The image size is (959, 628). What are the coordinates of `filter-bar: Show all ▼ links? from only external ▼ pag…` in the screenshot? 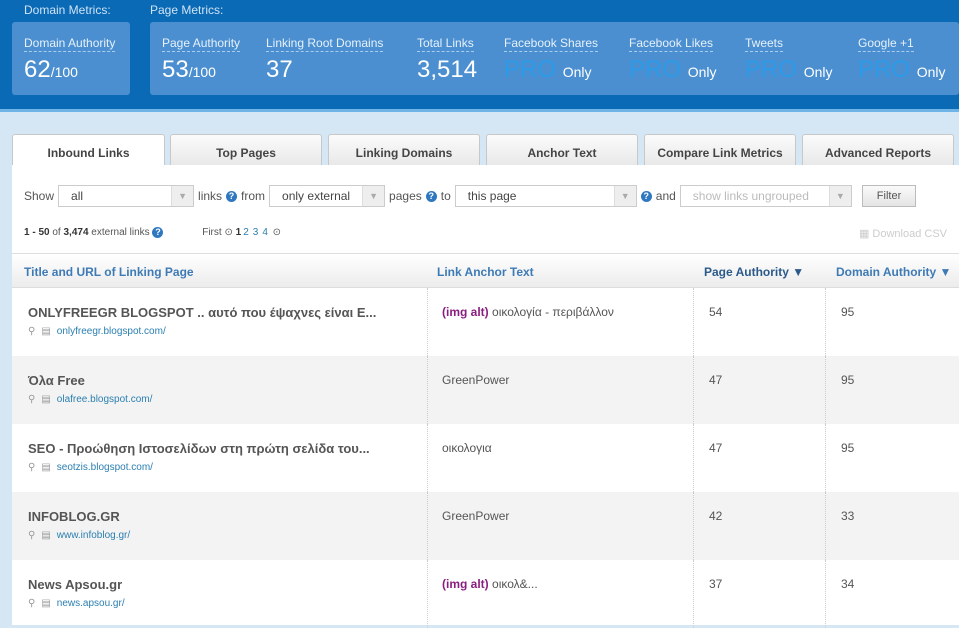 It's located at (470, 196).